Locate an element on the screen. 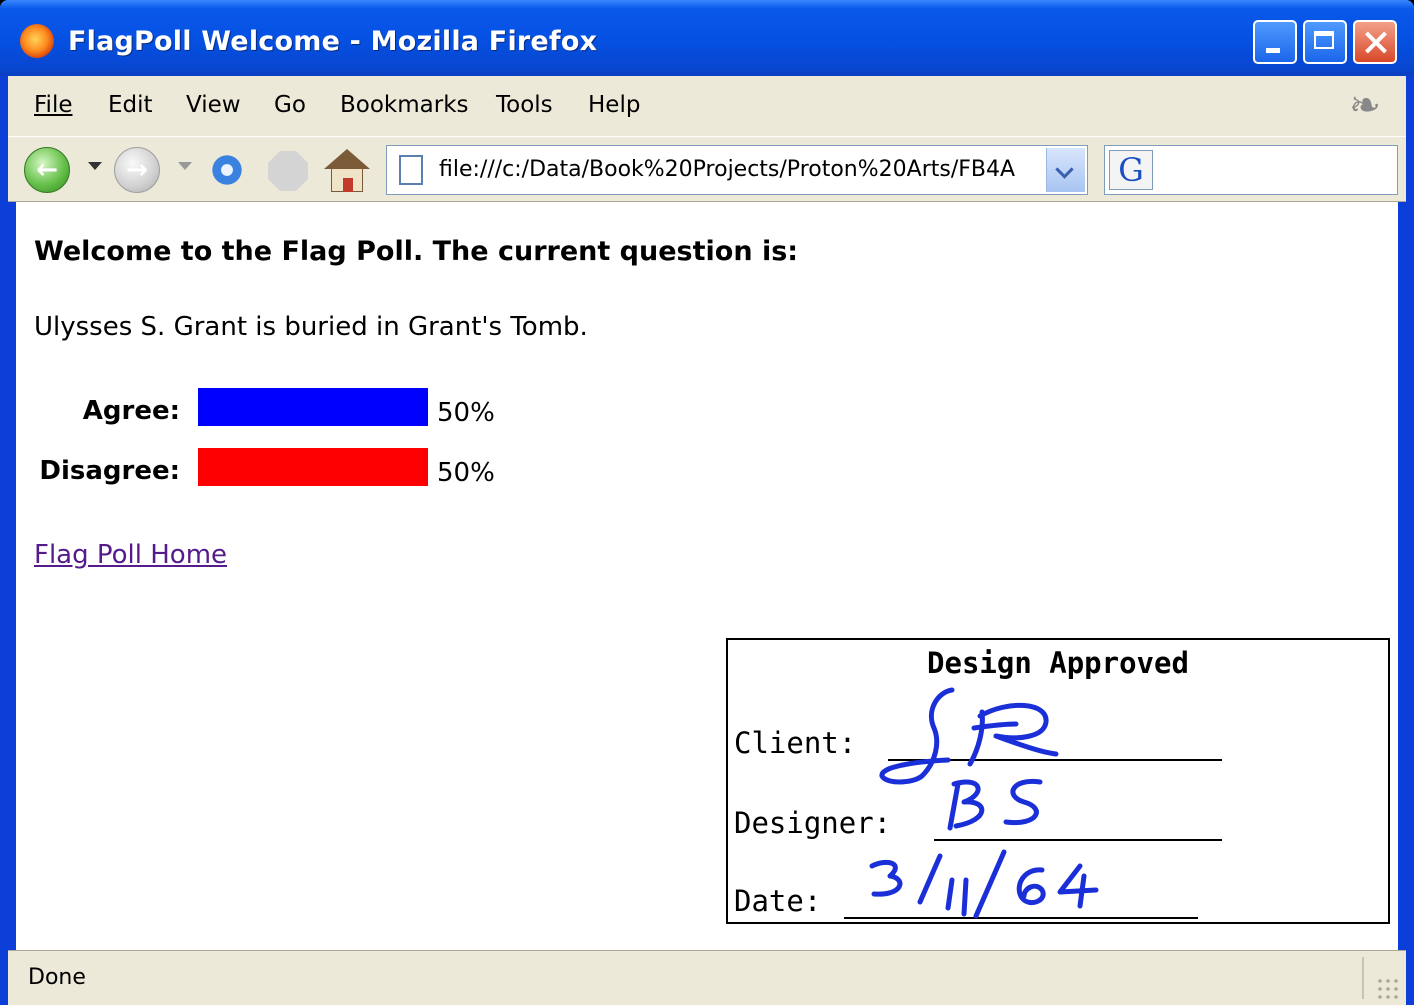 Image resolution: width=1414 pixels, height=1005 pixels. menu-edit: Edit is located at coordinates (130, 105).